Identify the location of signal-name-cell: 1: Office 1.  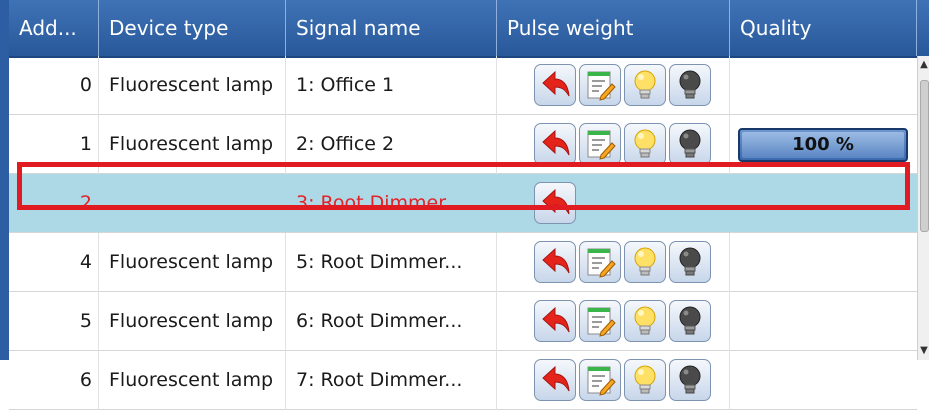
(391, 85).